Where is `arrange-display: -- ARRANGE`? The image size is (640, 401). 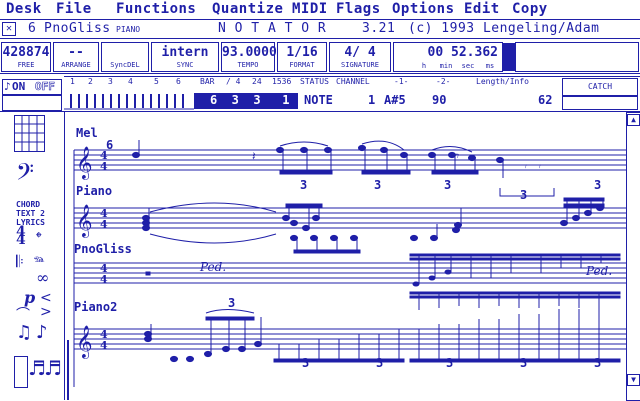
arrange-display: -- ARRANGE is located at coordinates (76, 57).